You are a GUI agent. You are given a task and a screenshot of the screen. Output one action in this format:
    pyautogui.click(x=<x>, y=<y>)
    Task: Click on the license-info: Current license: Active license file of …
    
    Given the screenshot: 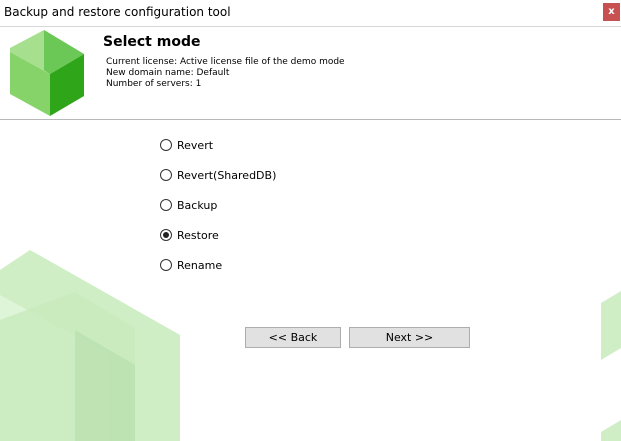 What is the action you would take?
    pyautogui.click(x=225, y=62)
    